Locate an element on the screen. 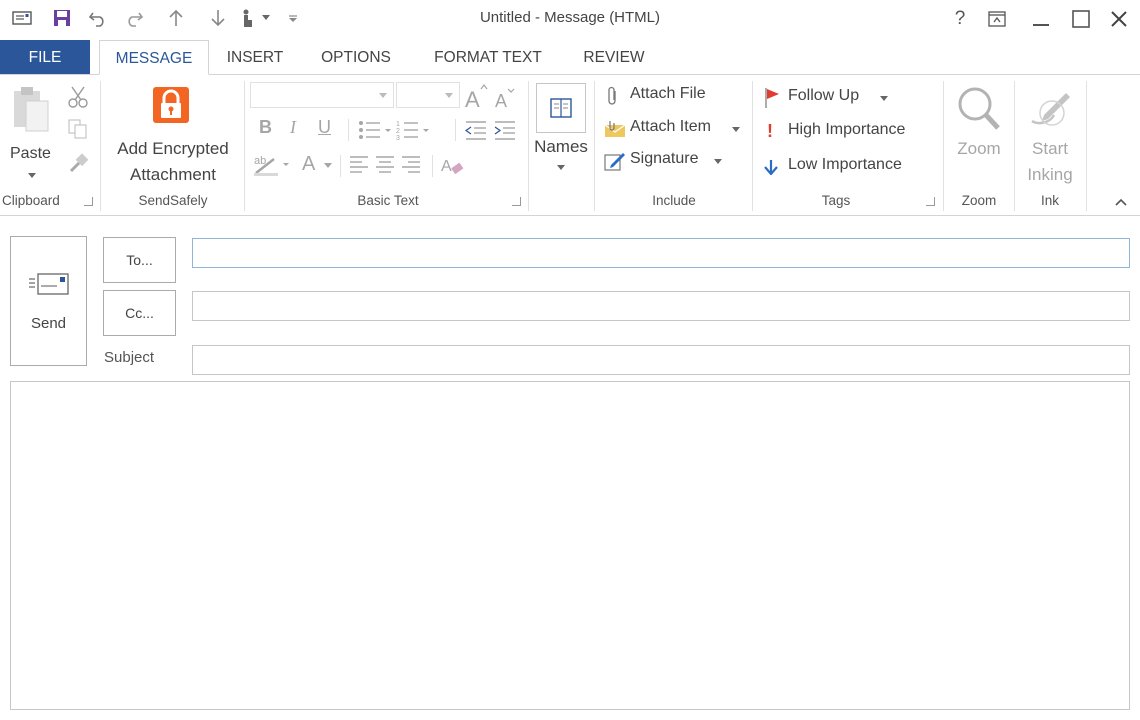 The image size is (1140, 720). tags-group-label: Tags is located at coordinates (836, 200).